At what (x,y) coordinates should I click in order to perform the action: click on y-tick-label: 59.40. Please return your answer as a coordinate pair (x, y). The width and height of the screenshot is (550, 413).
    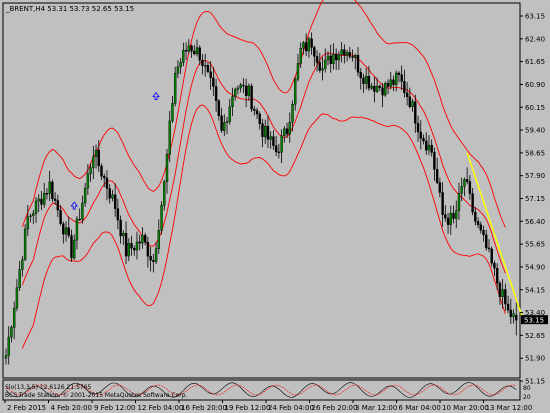
    Looking at the image, I should click on (535, 131).